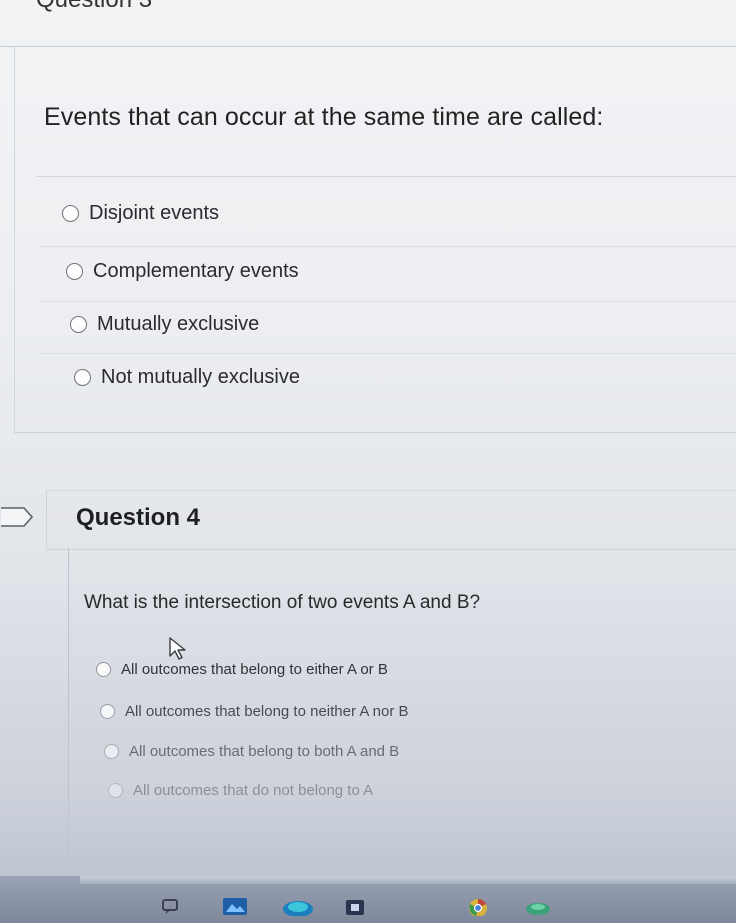 The image size is (736, 923). I want to click on q4-option-both: All outcomes that belong to both A and B, so click(251, 751).